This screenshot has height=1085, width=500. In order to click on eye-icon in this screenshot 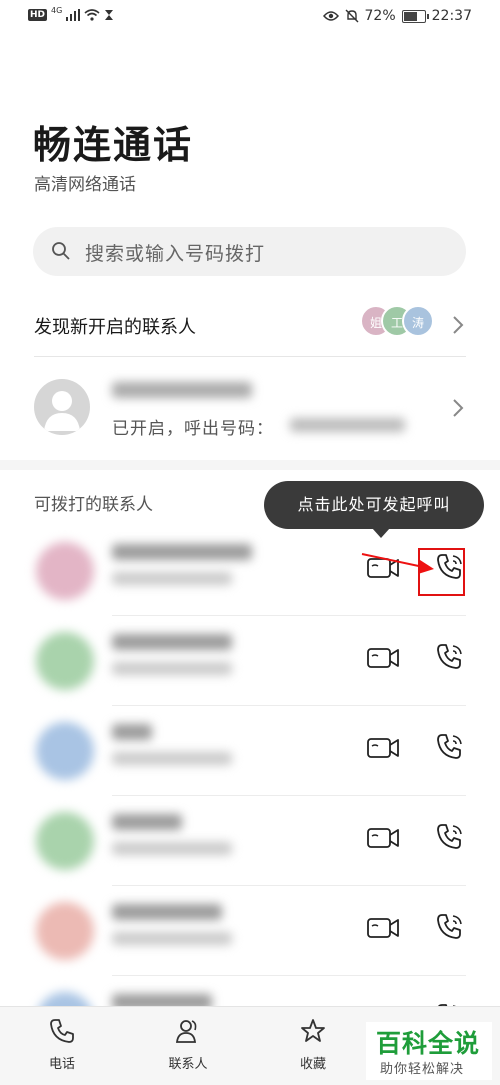, I will do `click(330, 16)`.